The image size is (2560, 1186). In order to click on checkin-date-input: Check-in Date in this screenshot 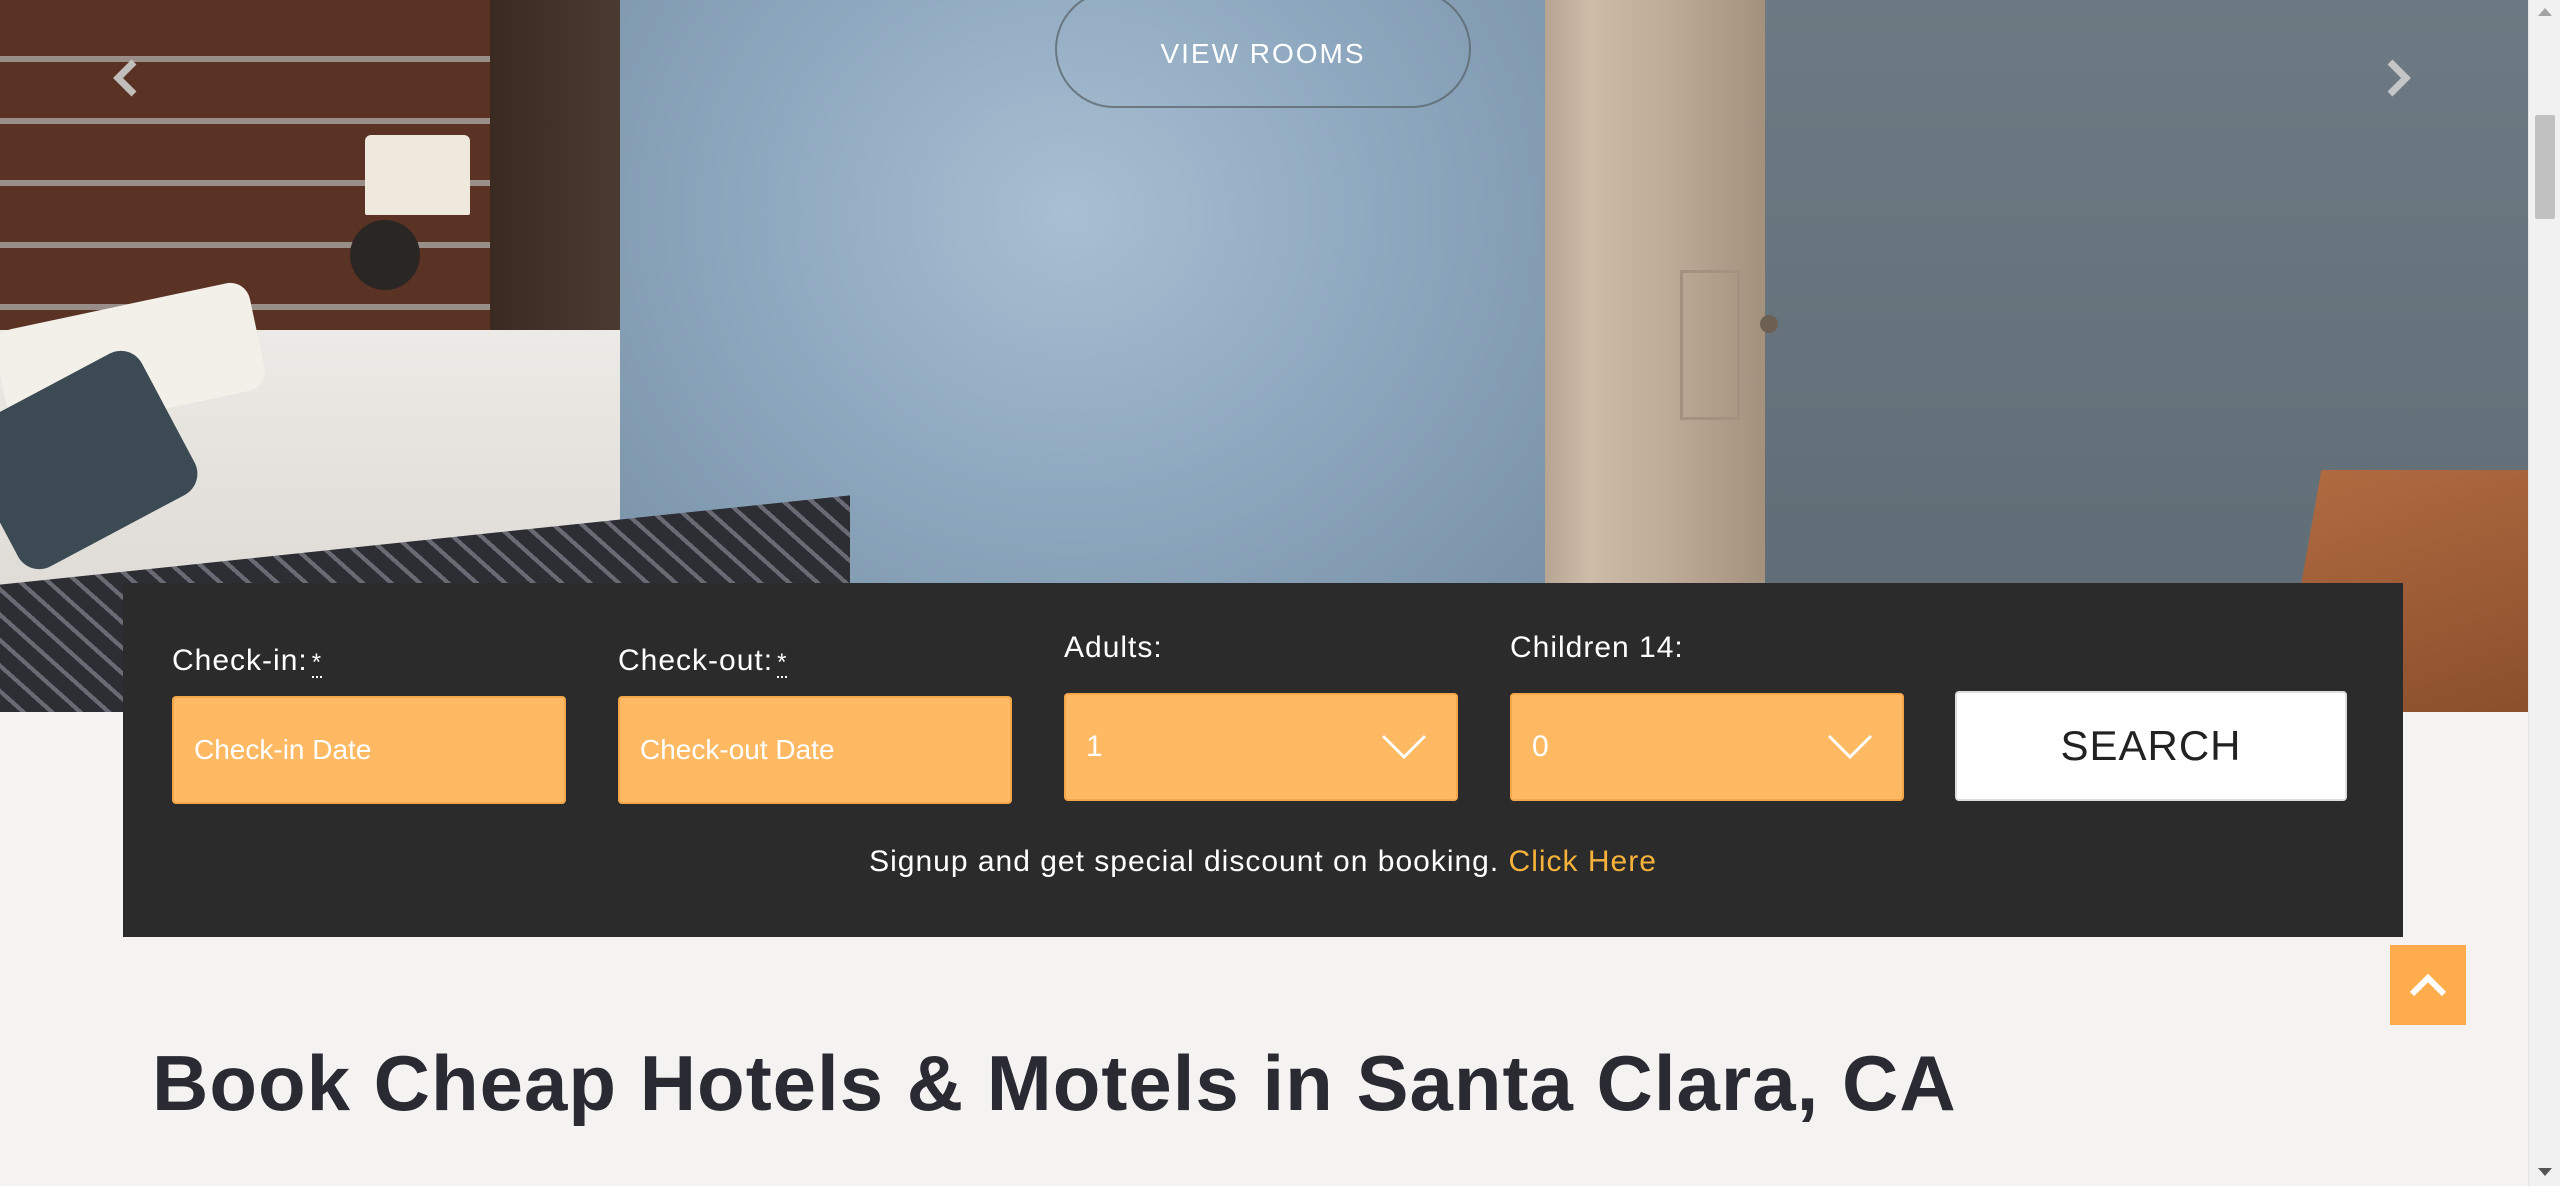, I will do `click(369, 750)`.